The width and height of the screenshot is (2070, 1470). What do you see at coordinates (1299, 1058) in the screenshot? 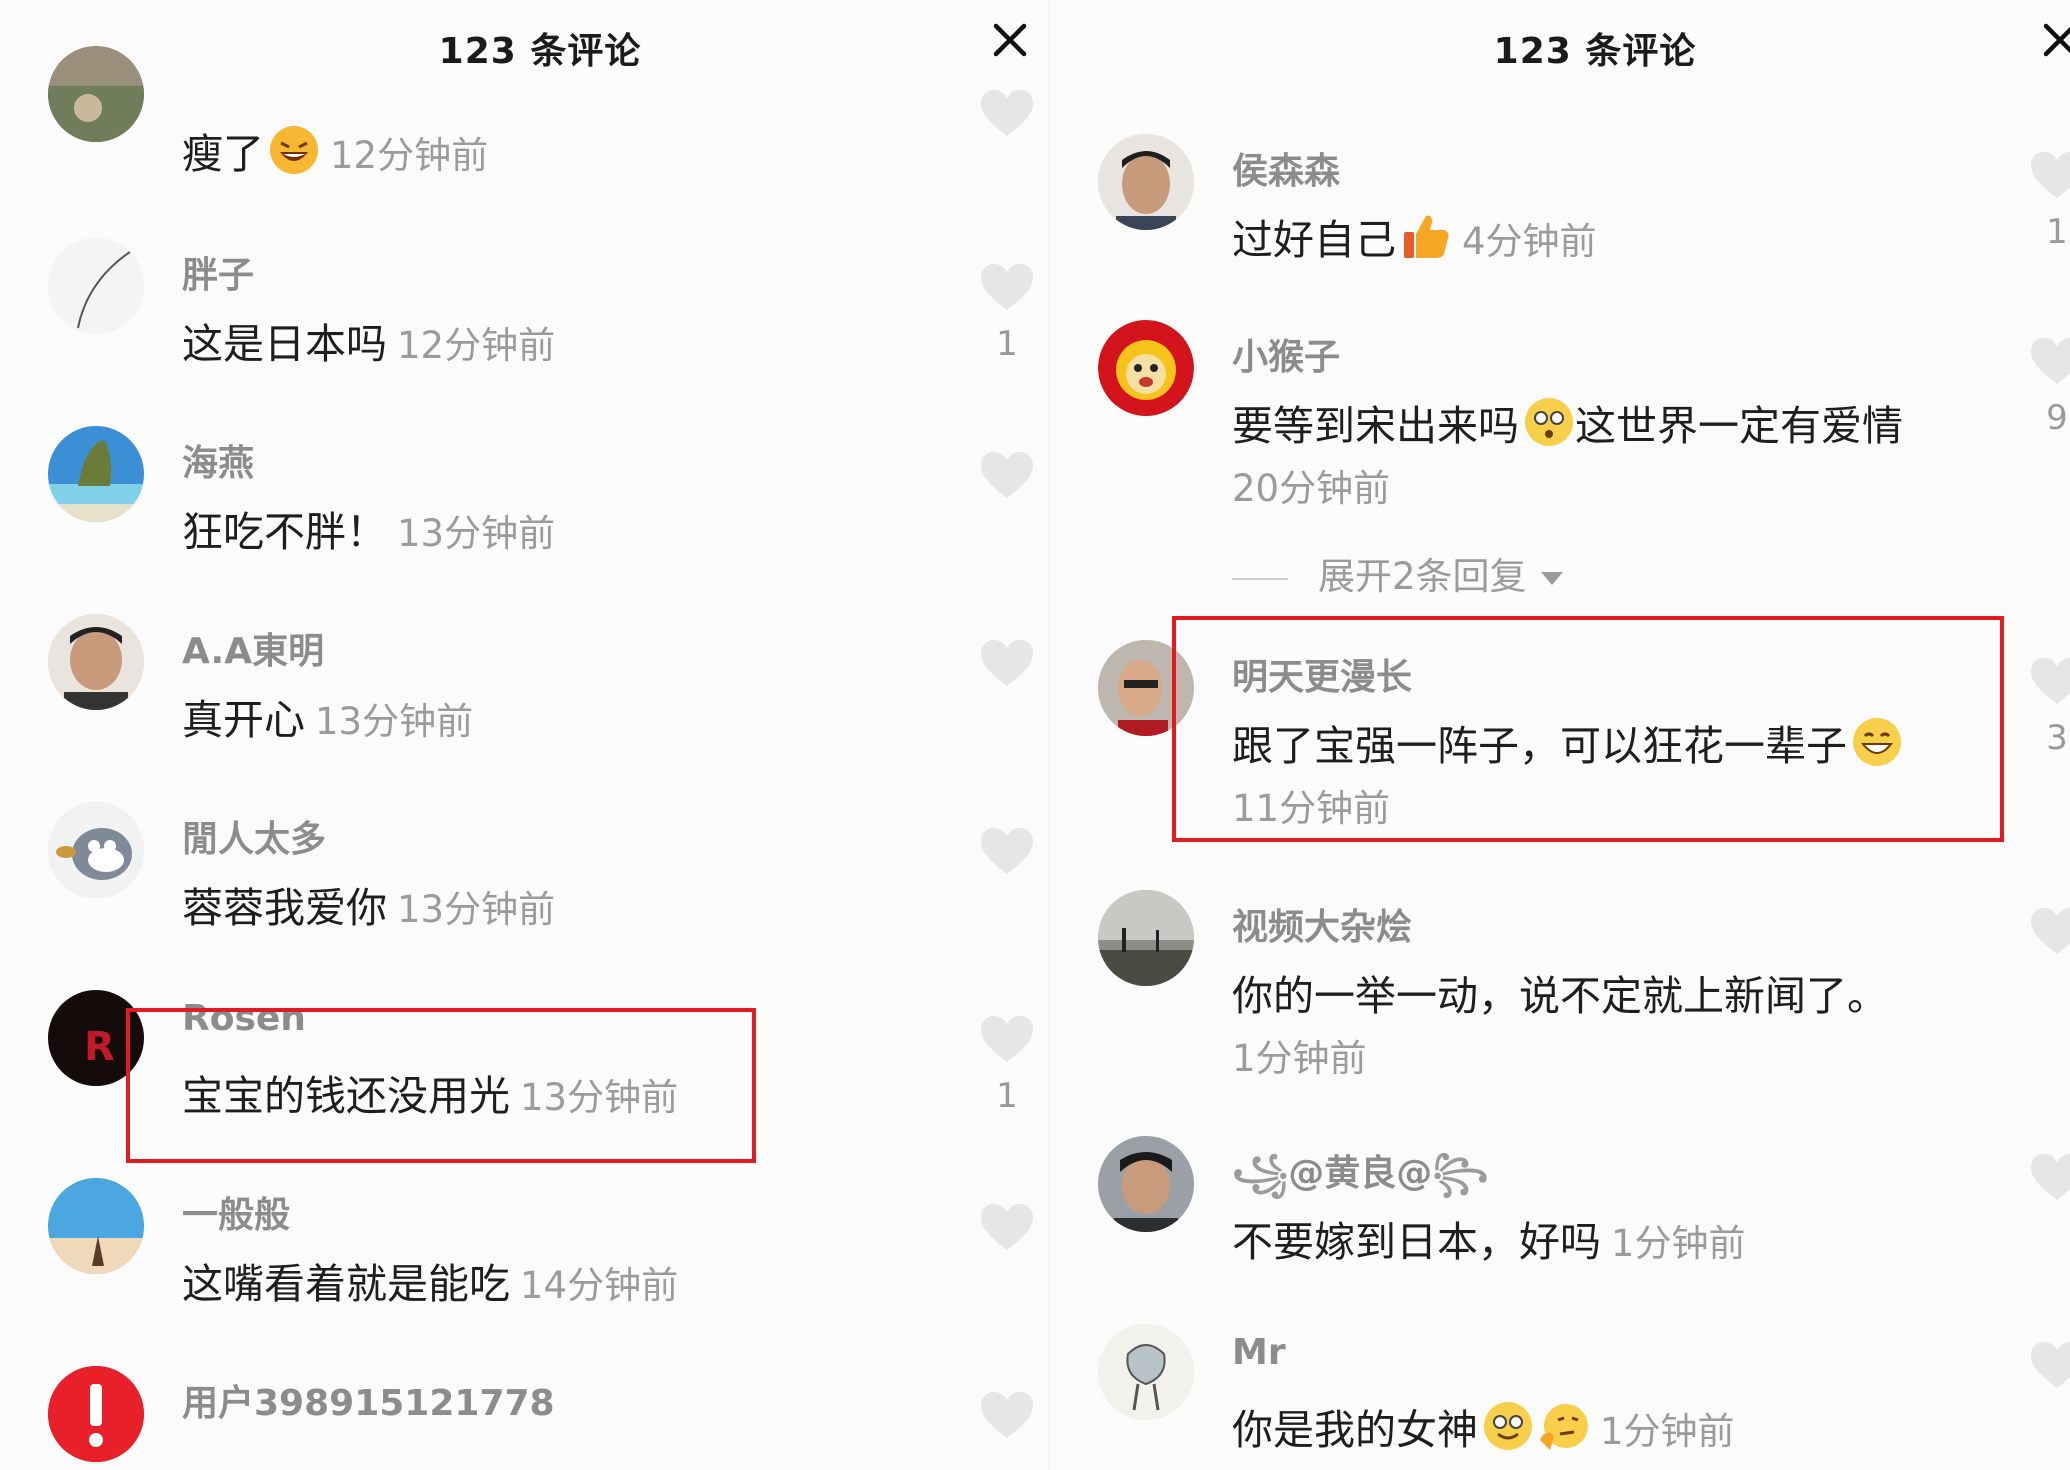
I see `comment-time: 1分钟前` at bounding box center [1299, 1058].